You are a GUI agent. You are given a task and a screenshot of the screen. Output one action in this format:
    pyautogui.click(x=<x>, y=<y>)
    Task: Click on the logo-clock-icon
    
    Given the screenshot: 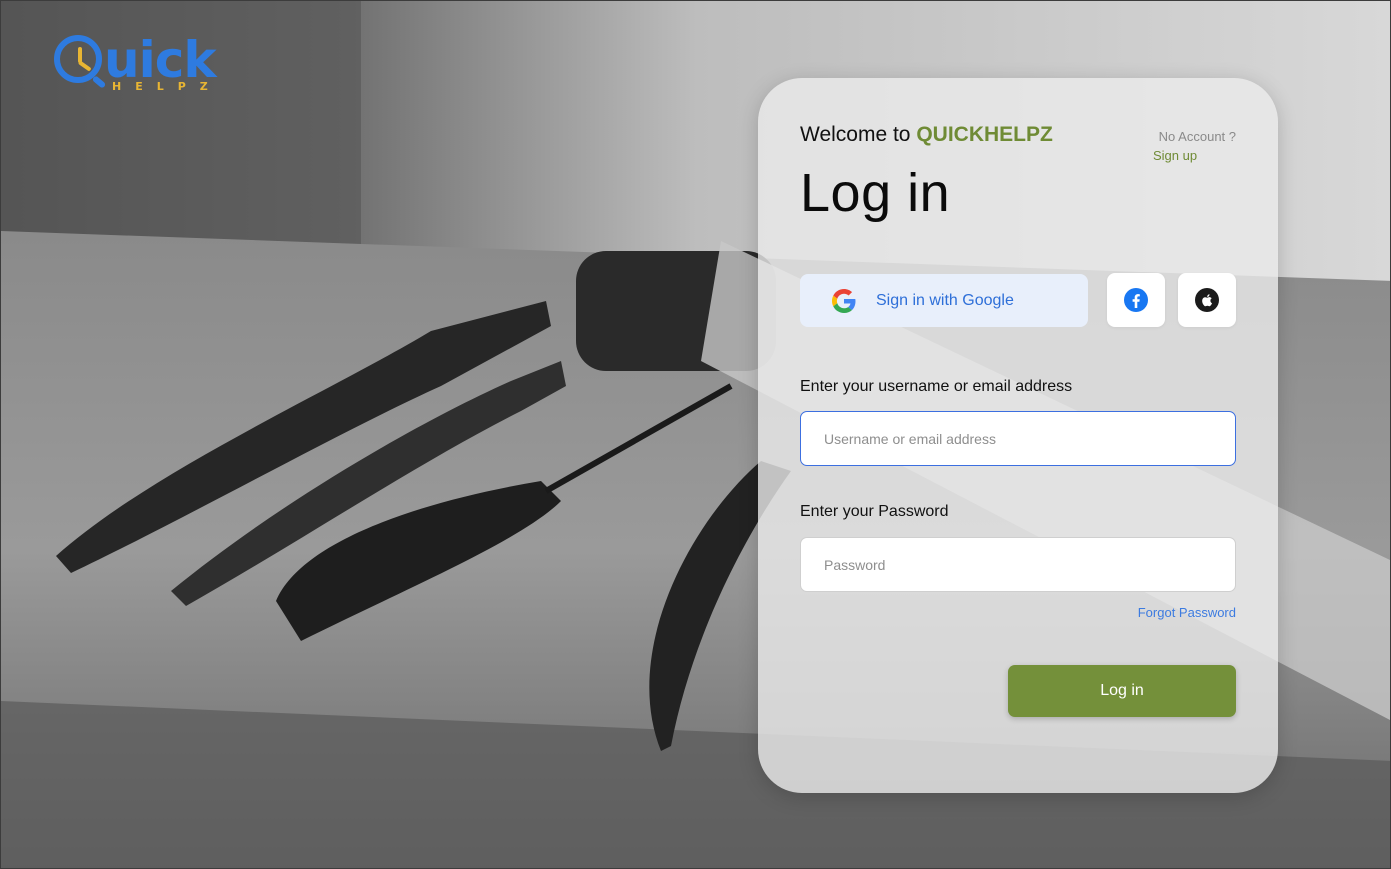 What is the action you would take?
    pyautogui.click(x=78, y=59)
    